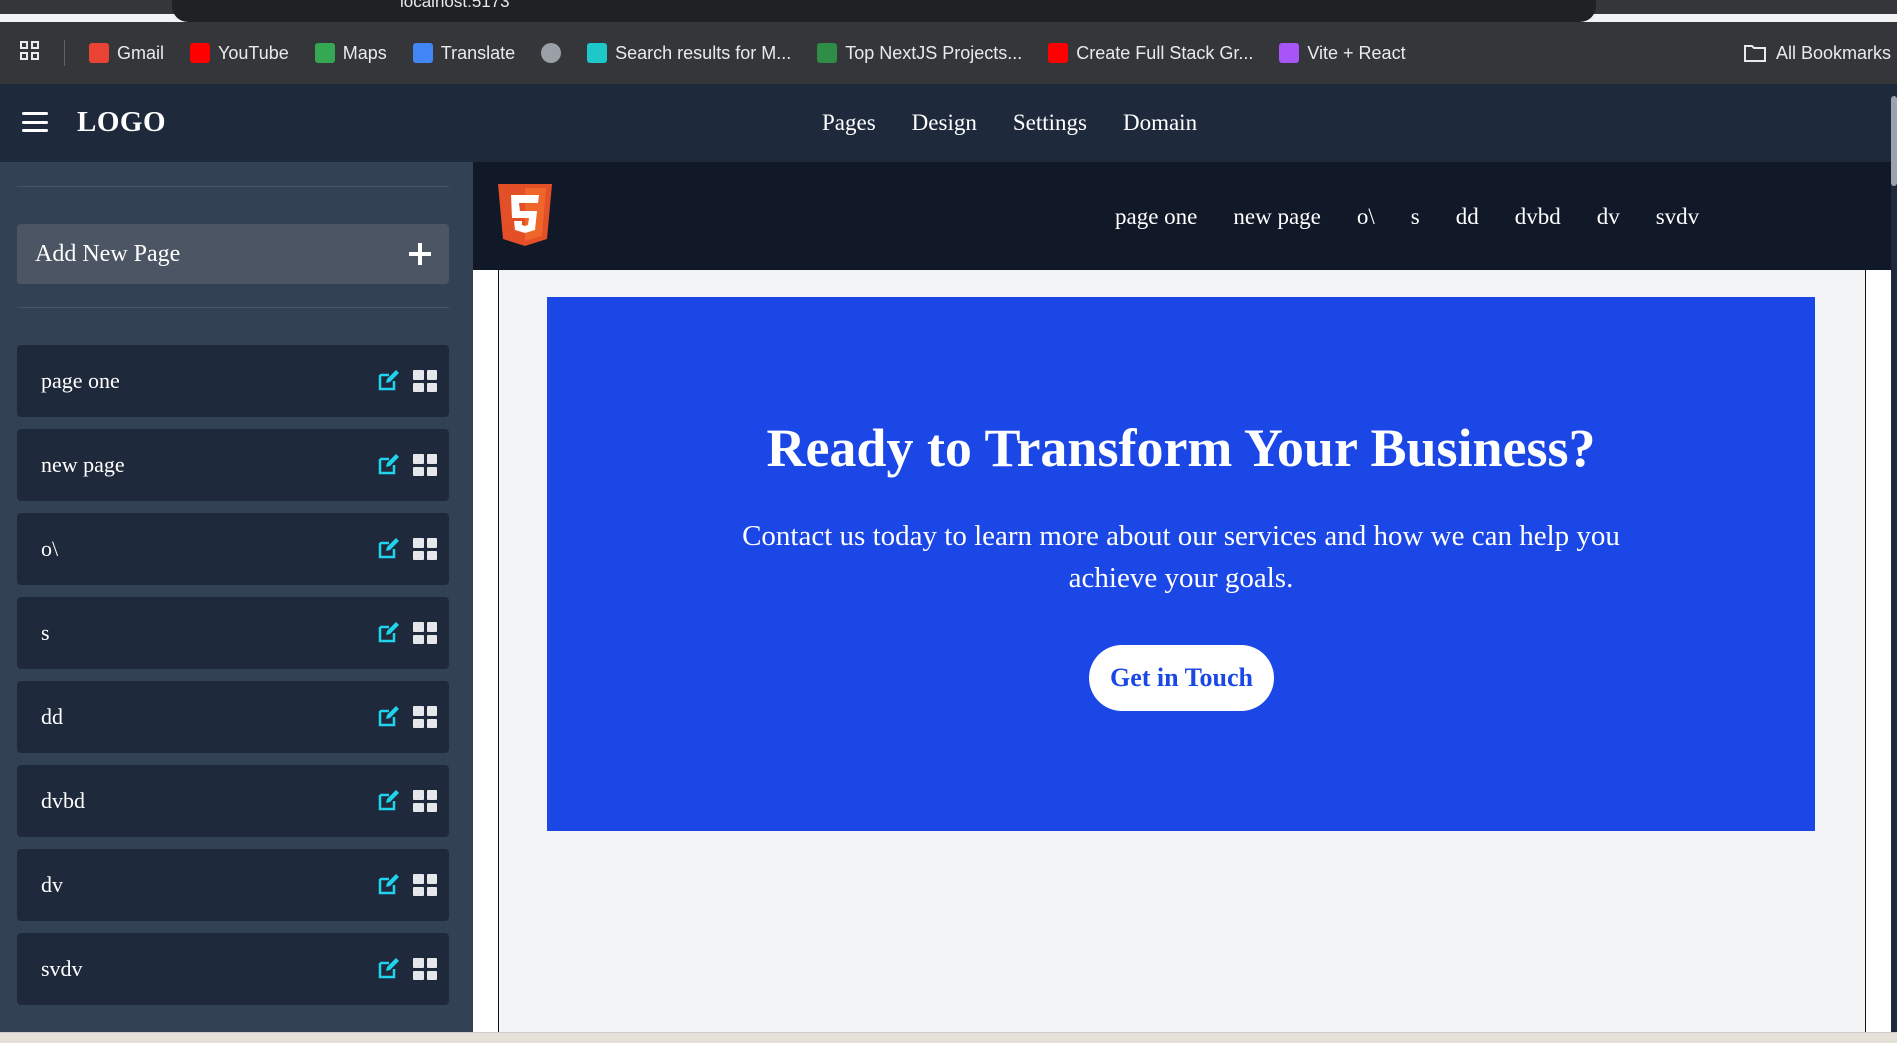 This screenshot has width=1897, height=1043. What do you see at coordinates (827, 53) in the screenshot?
I see `geeksforgeeks-icon` at bounding box center [827, 53].